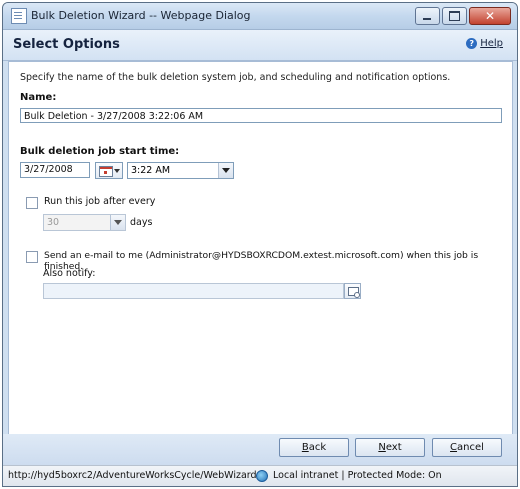 The image size is (520, 489). I want to click on interval-value: 30, so click(53, 222).